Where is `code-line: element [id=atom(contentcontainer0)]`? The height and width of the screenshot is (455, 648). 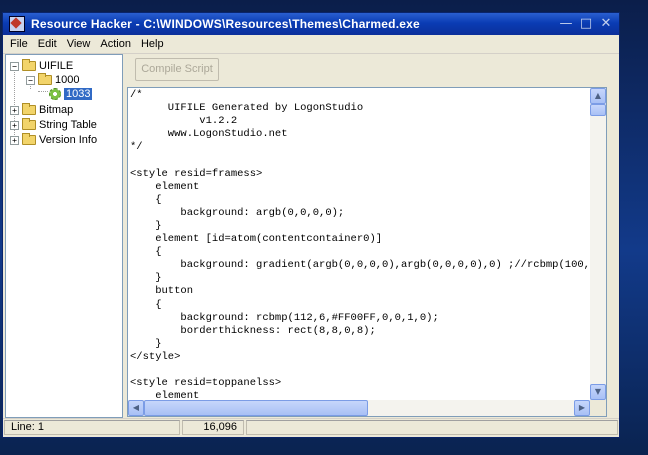
code-line: element [id=atom(contentcontainer0)] is located at coordinates (256, 239).